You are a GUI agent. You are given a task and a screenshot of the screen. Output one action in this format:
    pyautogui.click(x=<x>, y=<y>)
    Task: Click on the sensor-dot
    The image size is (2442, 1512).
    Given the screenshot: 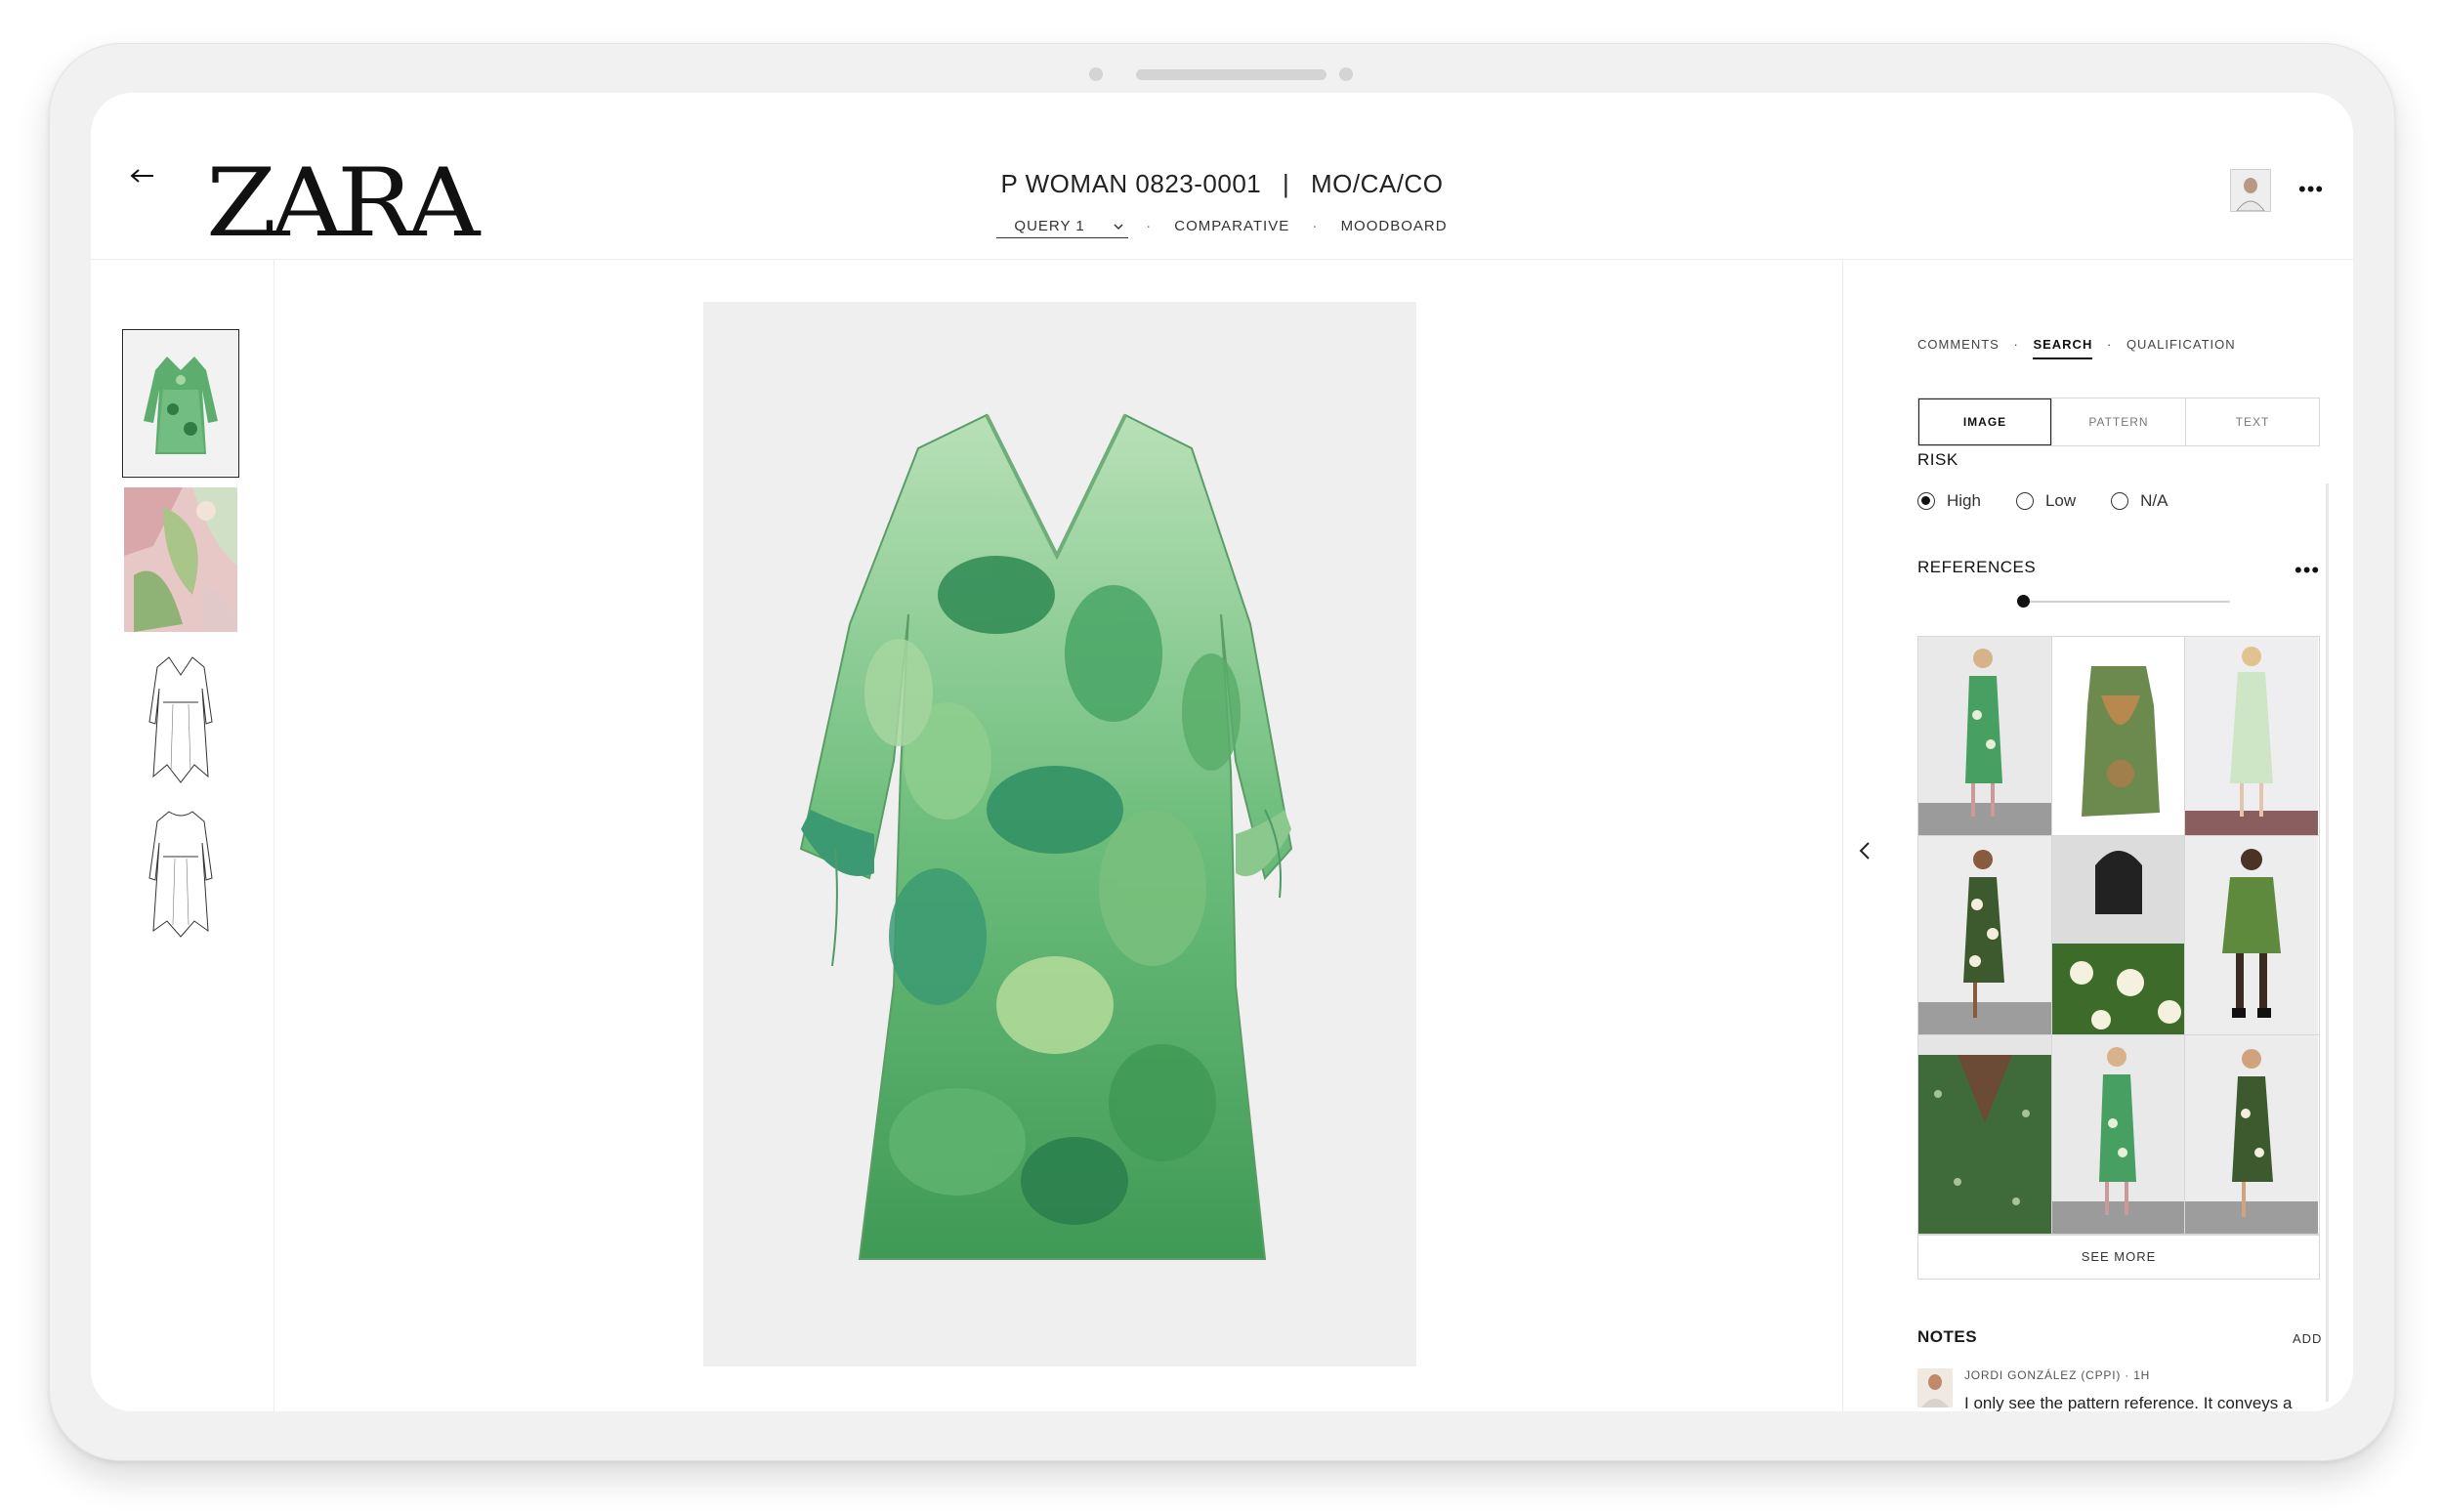 What is the action you would take?
    pyautogui.click(x=1346, y=74)
    